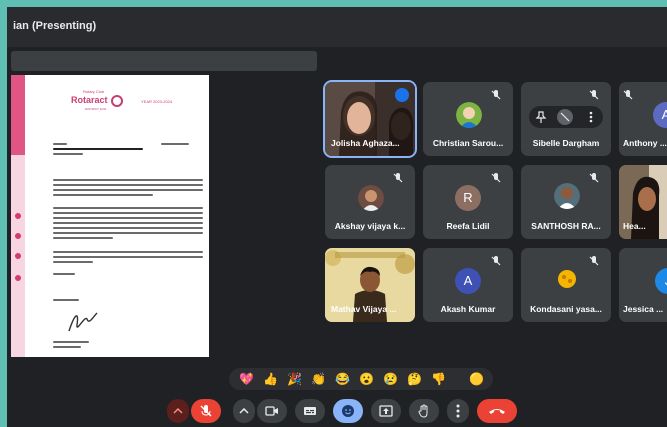 This screenshot has width=667, height=427. I want to click on hang-up-icon, so click(497, 411).